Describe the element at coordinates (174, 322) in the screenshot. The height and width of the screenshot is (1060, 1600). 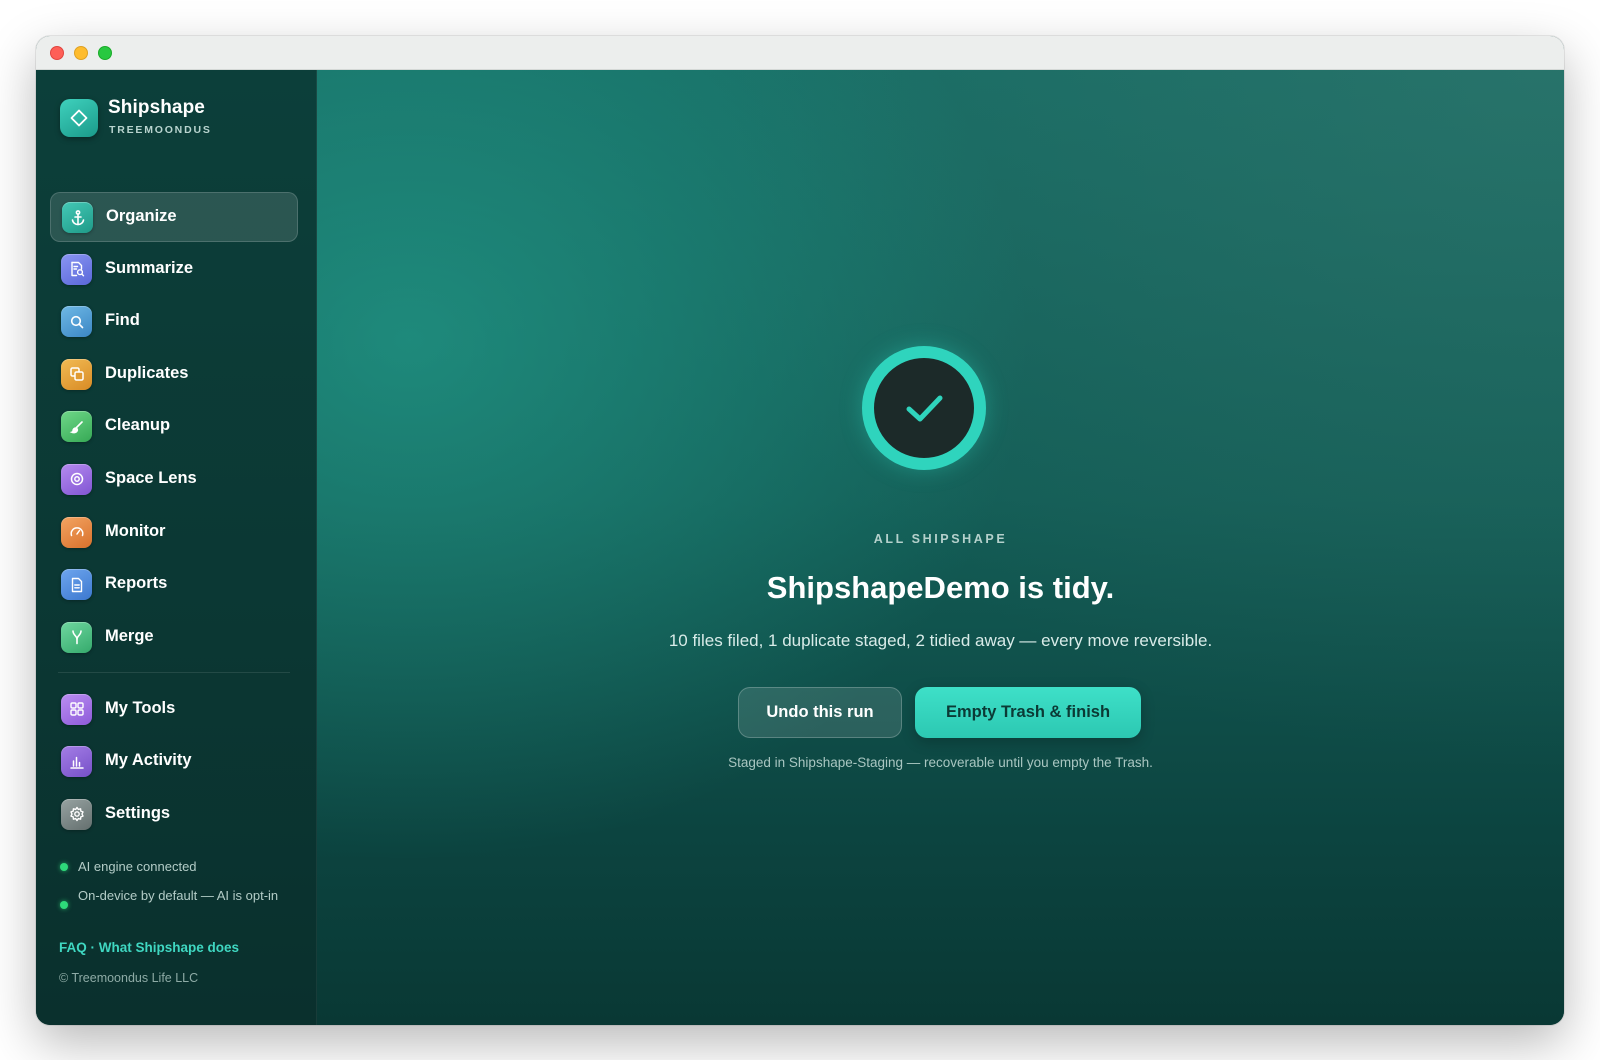
I see `sidebar-item-find: Find` at that location.